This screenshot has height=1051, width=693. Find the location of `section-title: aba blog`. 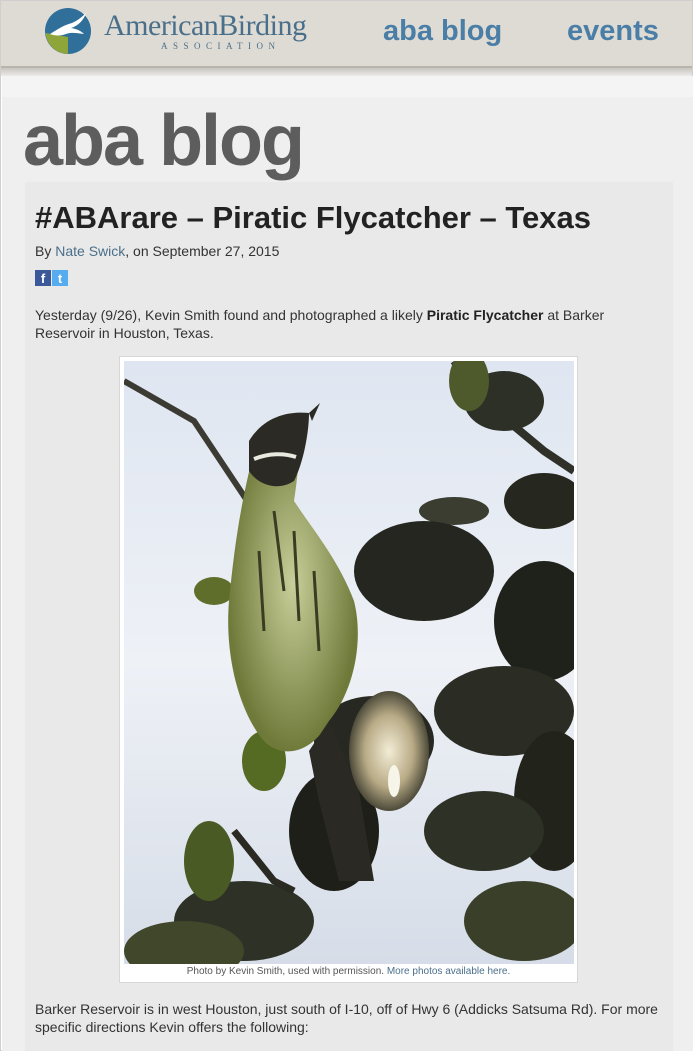

section-title: aba blog is located at coordinates (164, 141).